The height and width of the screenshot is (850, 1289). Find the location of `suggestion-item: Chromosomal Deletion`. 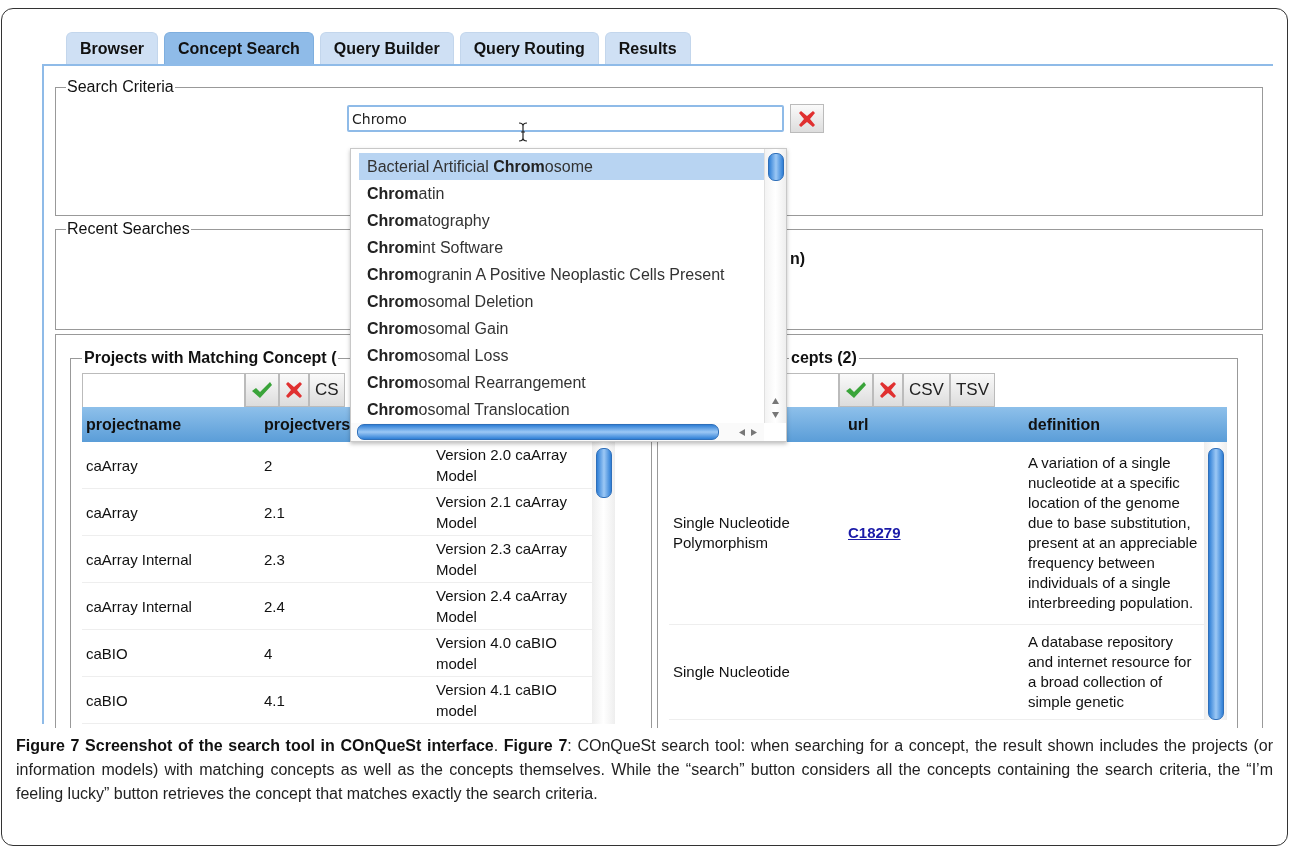

suggestion-item: Chromosomal Deletion is located at coordinates (561, 301).